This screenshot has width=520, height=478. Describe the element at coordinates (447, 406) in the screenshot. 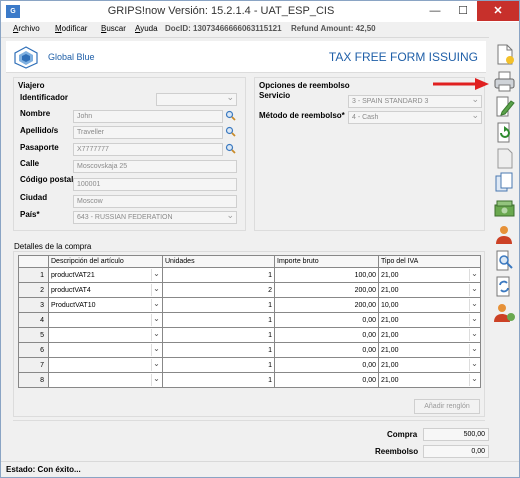

I see `add-row-button: Añadir renglón` at that location.